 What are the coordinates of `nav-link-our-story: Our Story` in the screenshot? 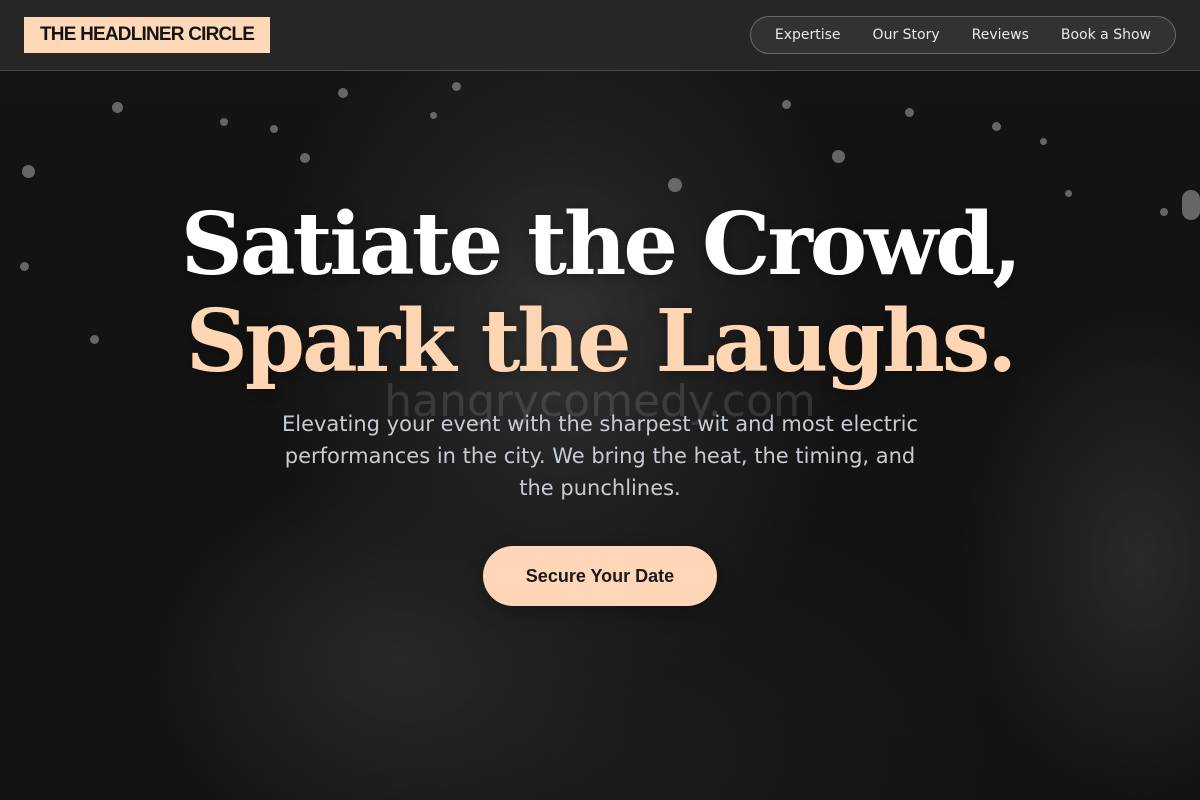 It's located at (906, 35).